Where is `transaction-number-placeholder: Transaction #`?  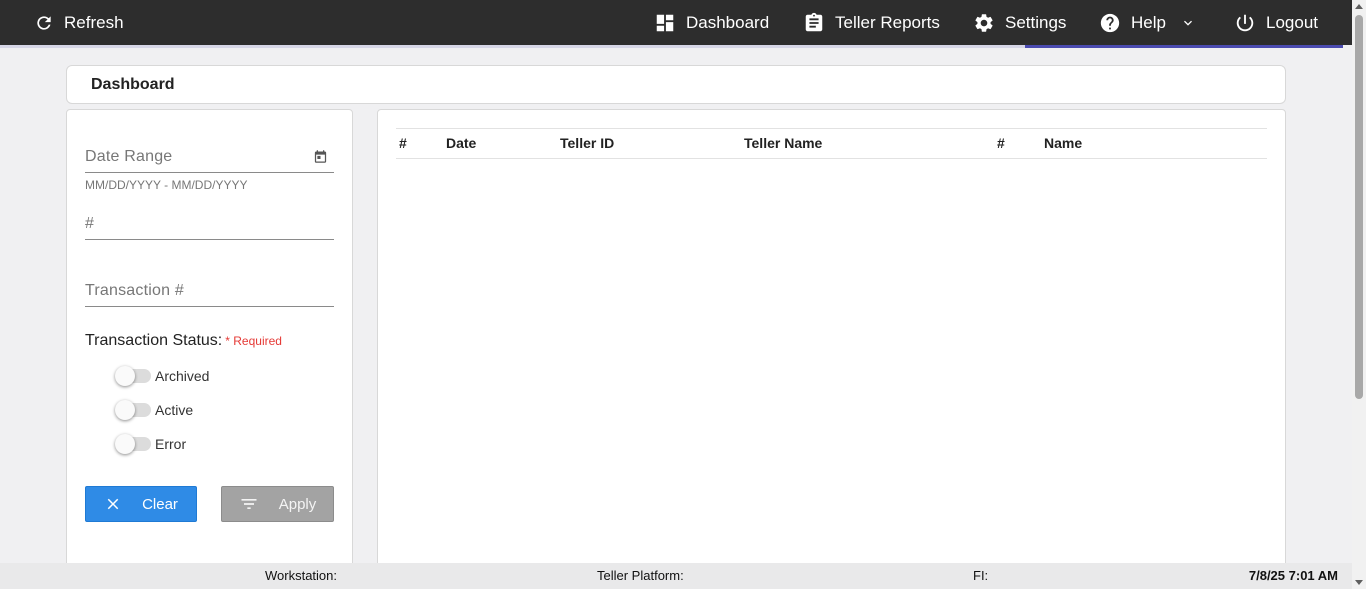
transaction-number-placeholder: Transaction # is located at coordinates (134, 290).